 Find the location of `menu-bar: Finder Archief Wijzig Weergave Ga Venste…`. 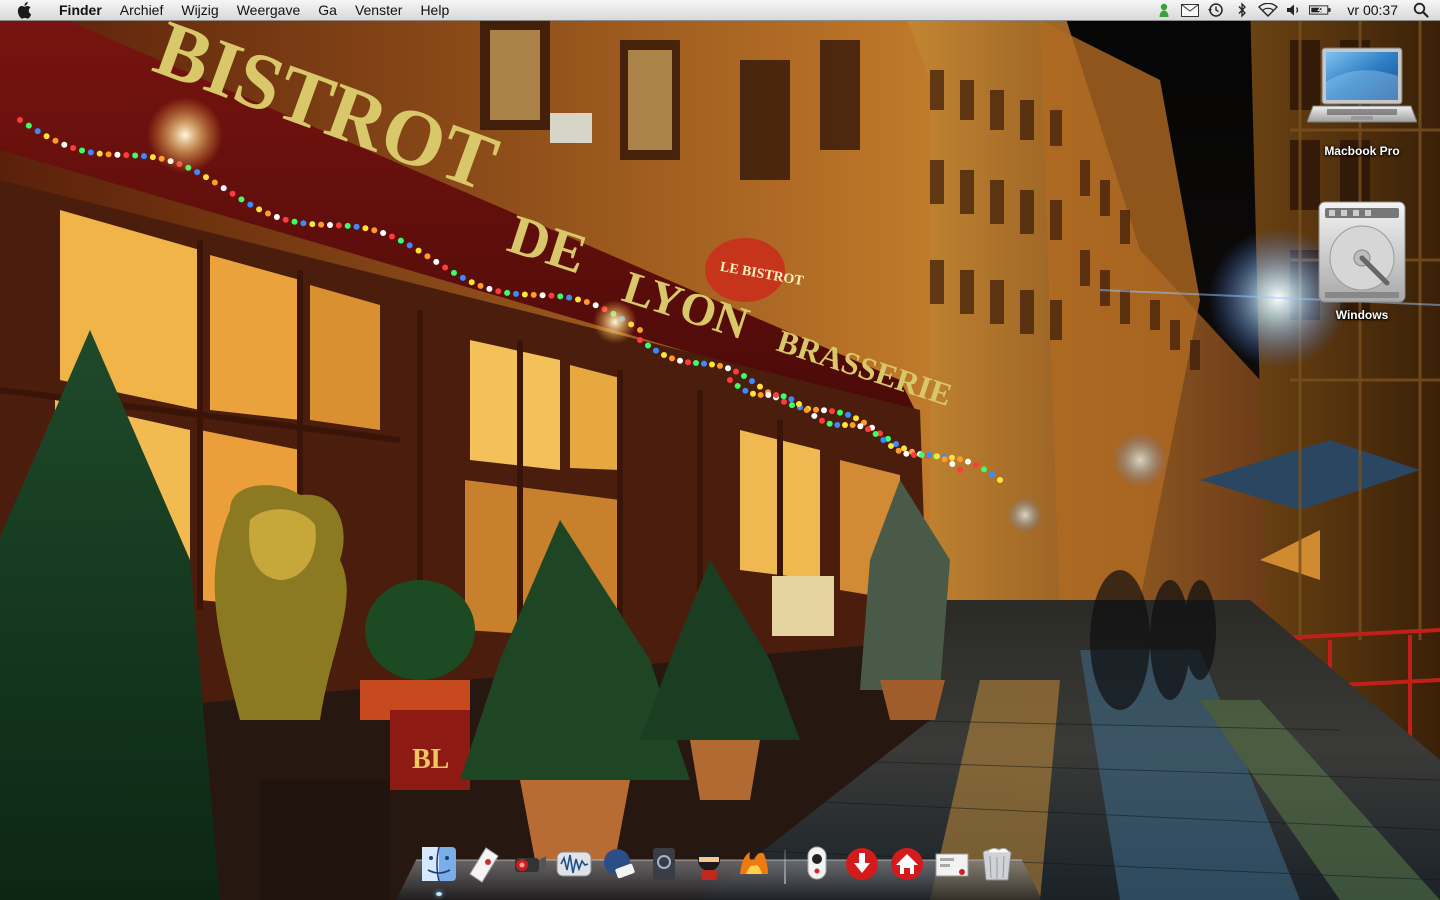

menu-bar: Finder Archief Wijzig Weergave Ga Venste… is located at coordinates (720, 10).